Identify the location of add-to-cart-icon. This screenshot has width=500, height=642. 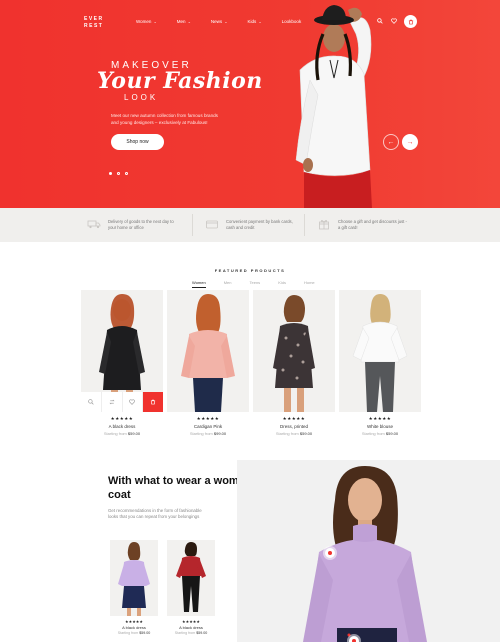
(153, 402).